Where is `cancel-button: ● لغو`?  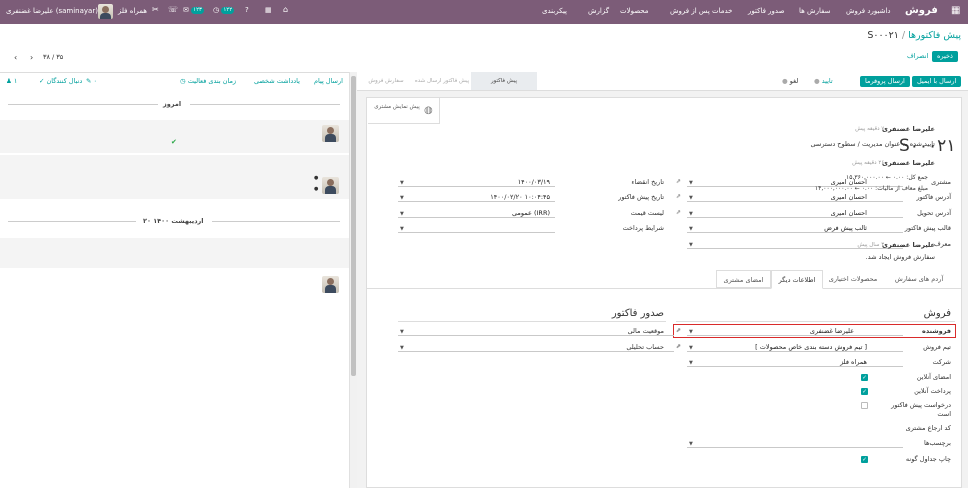 cancel-button: ● لغو is located at coordinates (790, 81).